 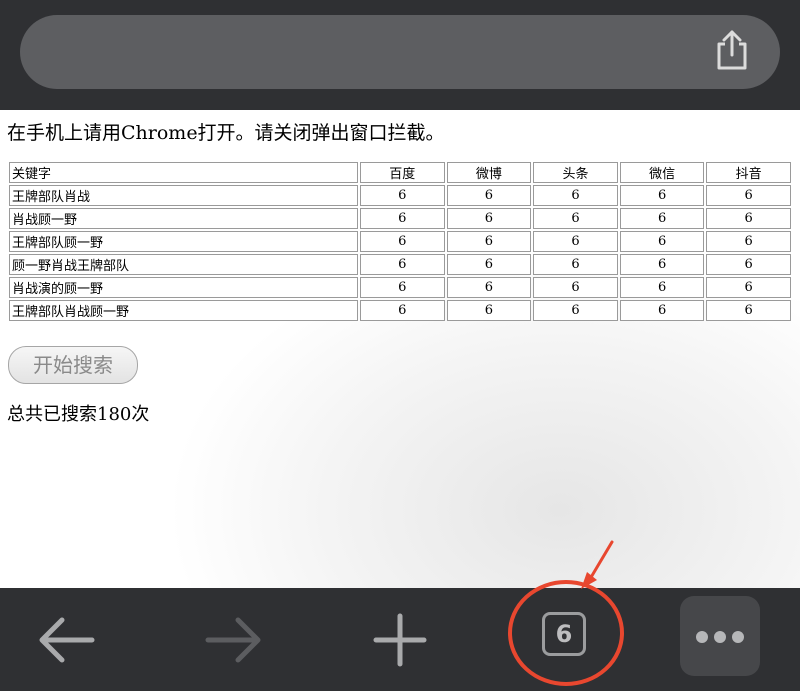 What do you see at coordinates (226, 133) in the screenshot?
I see `notice-text: 在手机上请用Chrome打开。请关闭弹出窗口拦截。` at bounding box center [226, 133].